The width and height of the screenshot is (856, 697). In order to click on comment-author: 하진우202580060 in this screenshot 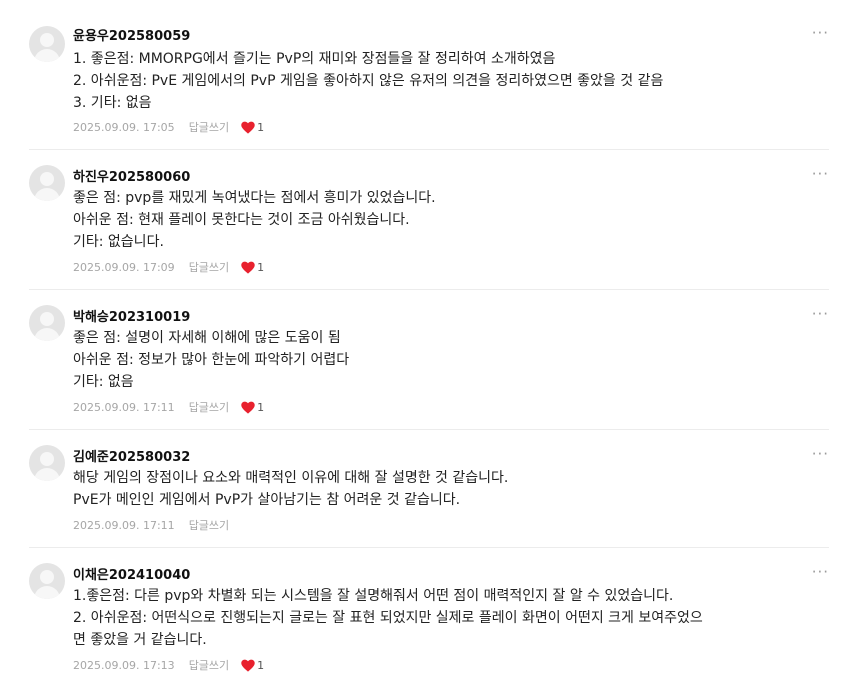, I will do `click(131, 175)`.